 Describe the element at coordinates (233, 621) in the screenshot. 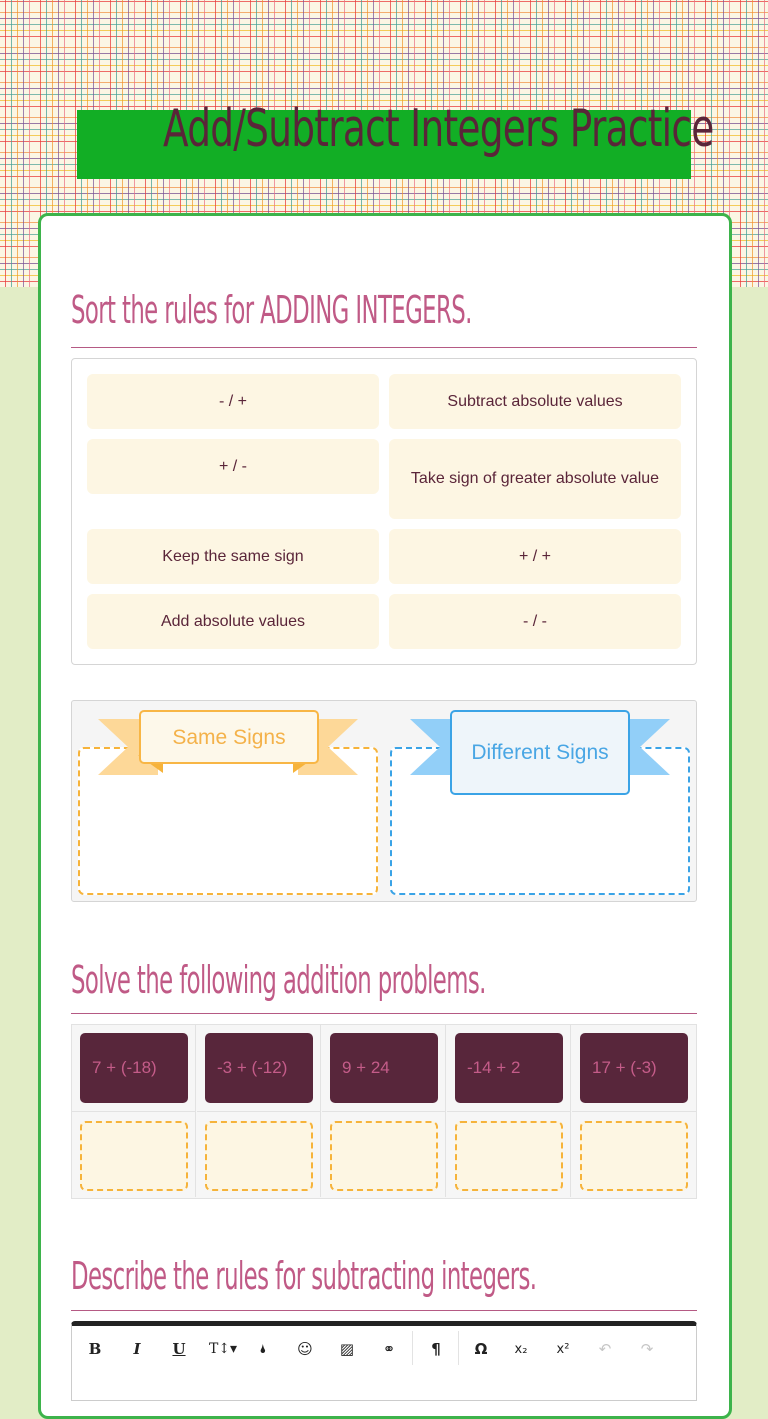

I see `sort-tile: Add absolute values` at that location.